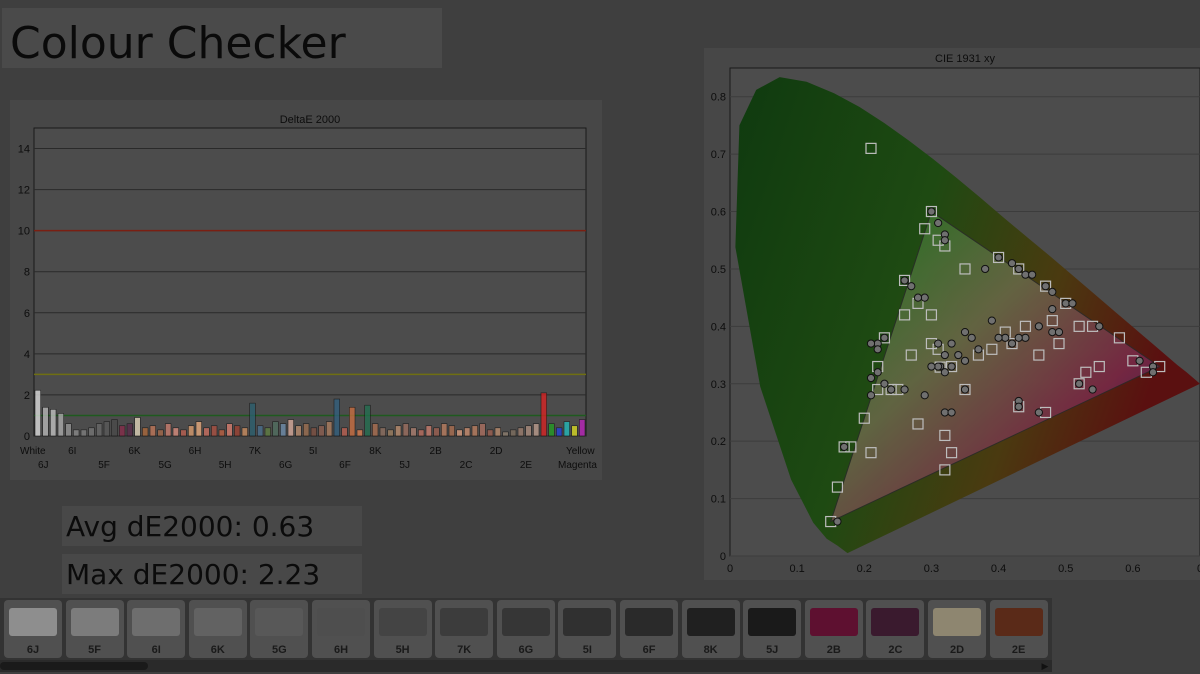  Describe the element at coordinates (217, 650) in the screenshot. I see `swatch-label: 6K` at that location.